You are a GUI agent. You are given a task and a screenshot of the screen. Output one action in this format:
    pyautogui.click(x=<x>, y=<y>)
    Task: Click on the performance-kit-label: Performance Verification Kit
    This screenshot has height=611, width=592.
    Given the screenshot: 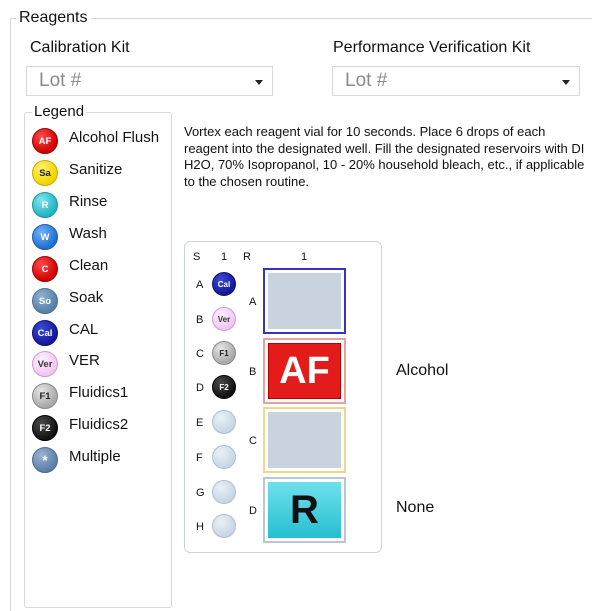 What is the action you would take?
    pyautogui.click(x=432, y=47)
    